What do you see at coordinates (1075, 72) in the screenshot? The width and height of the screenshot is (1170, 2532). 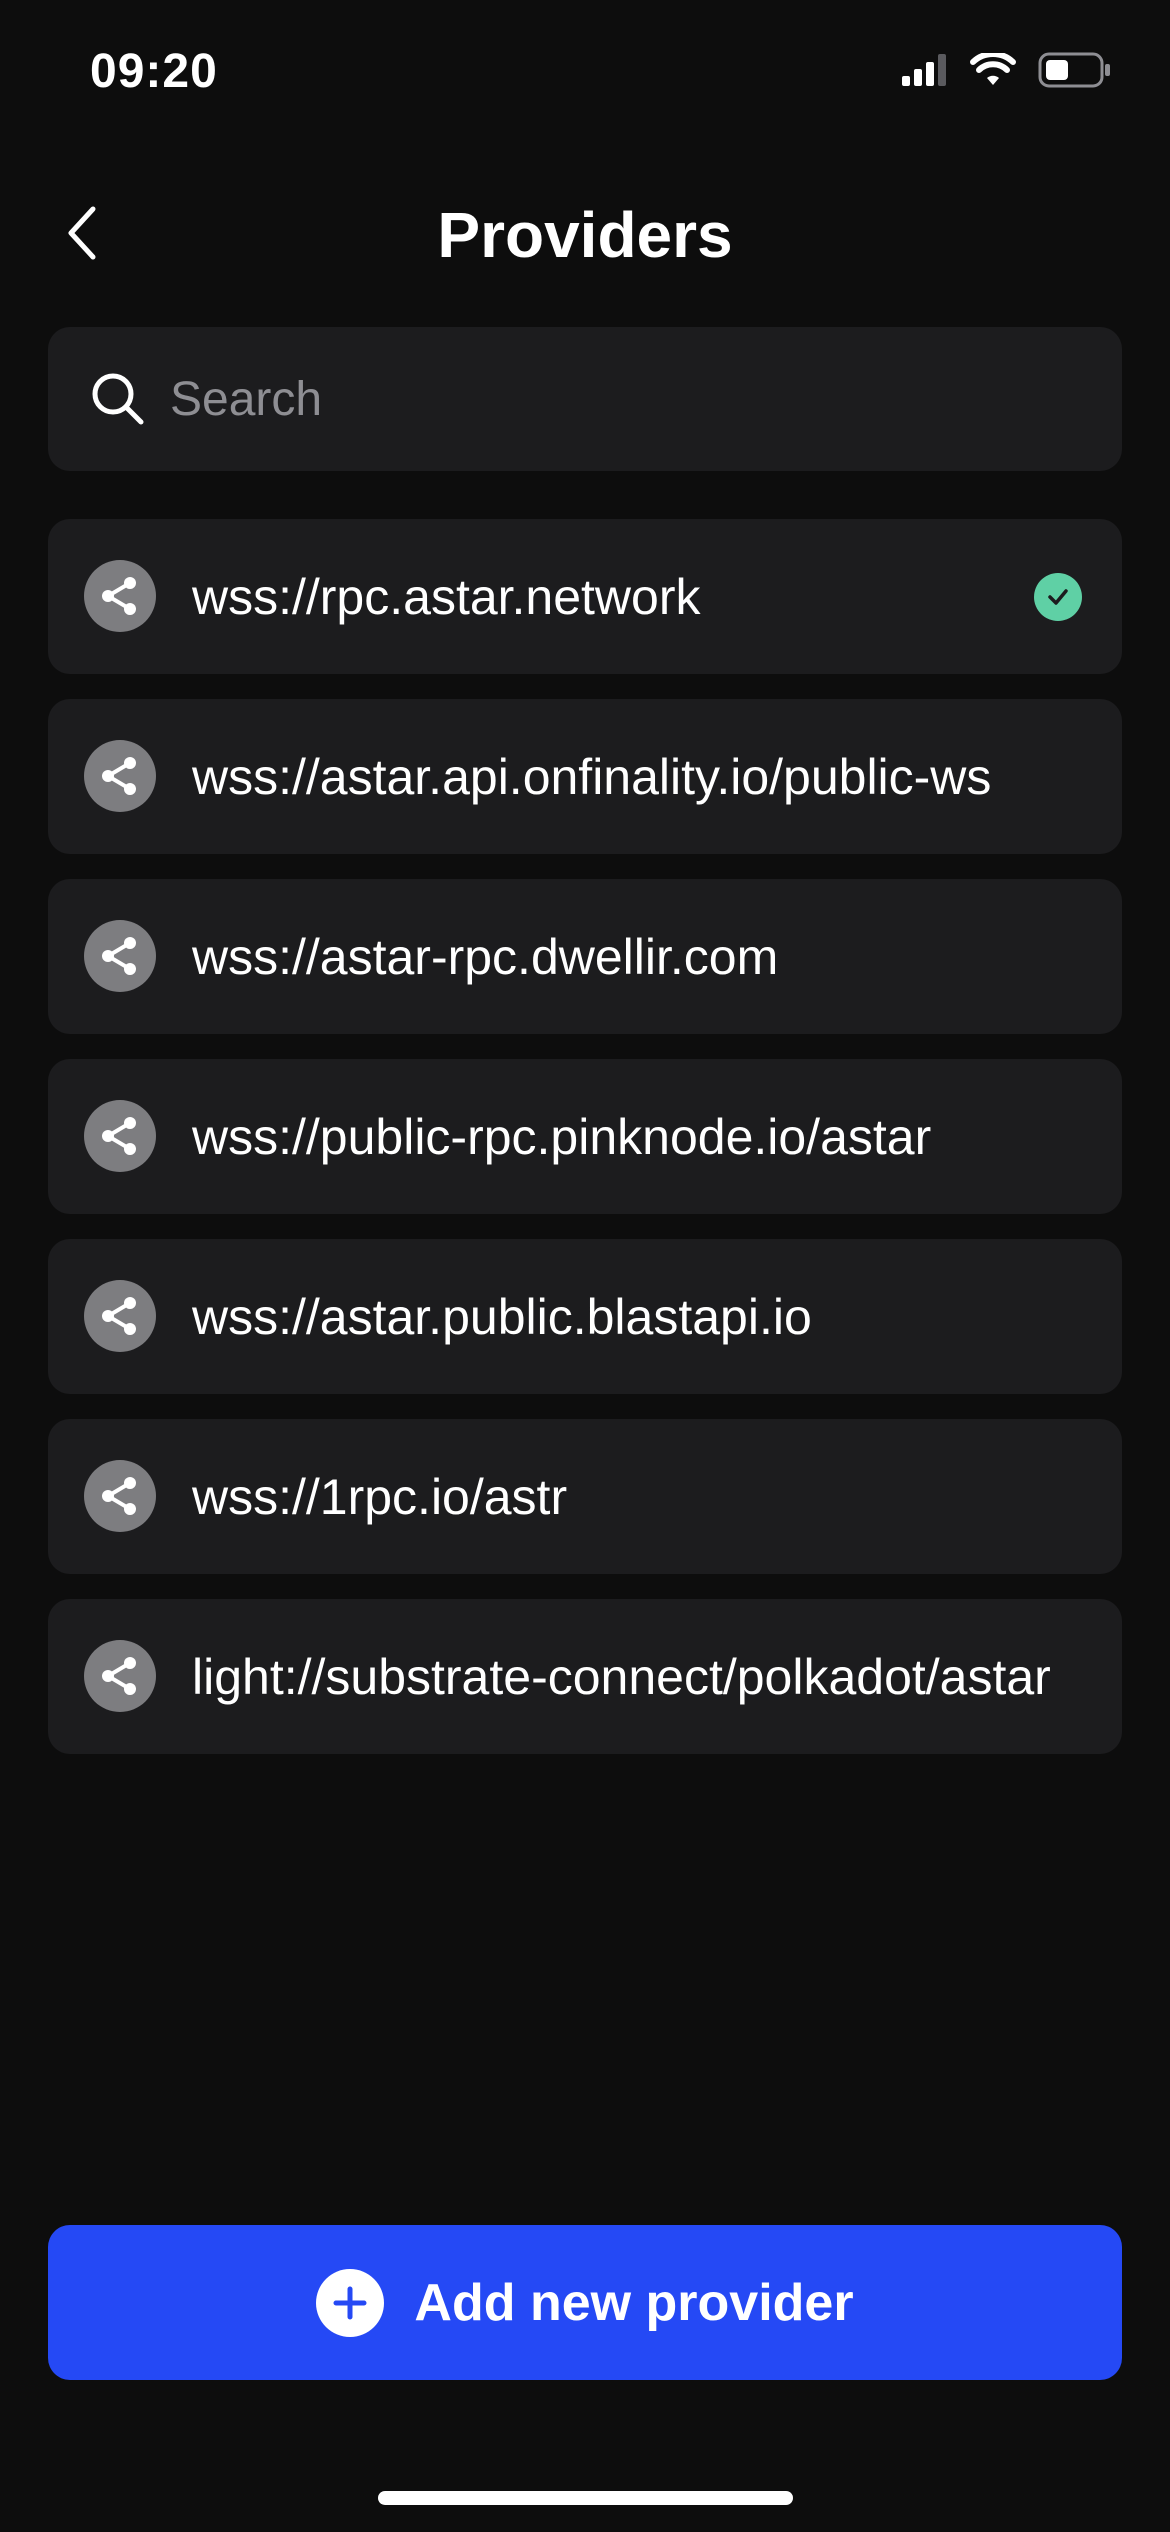 I see `battery-icon` at bounding box center [1075, 72].